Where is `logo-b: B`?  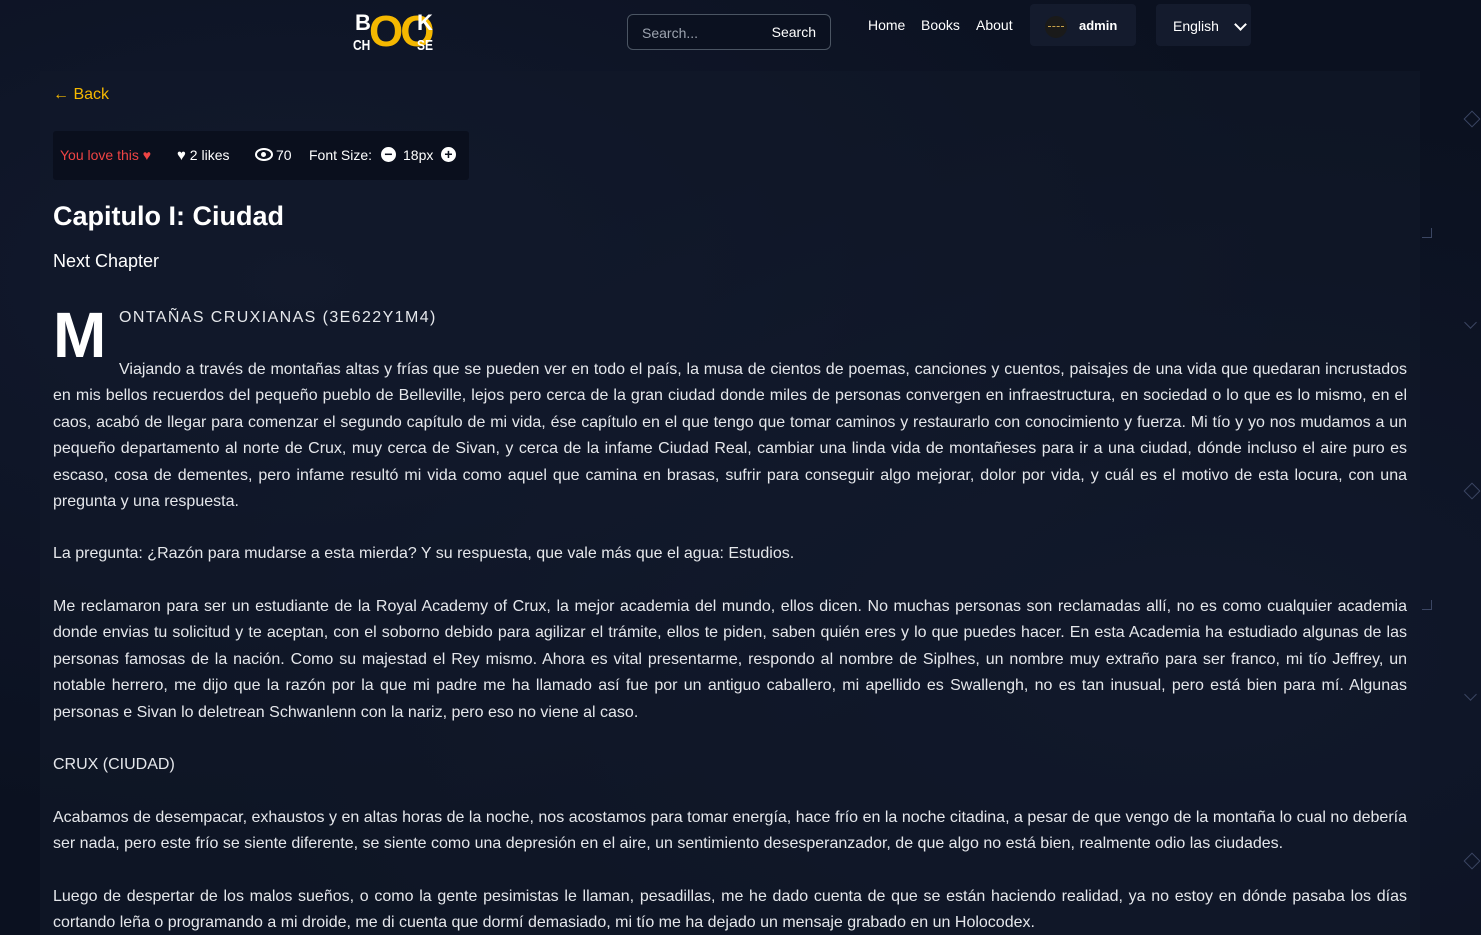
logo-b: B is located at coordinates (363, 22).